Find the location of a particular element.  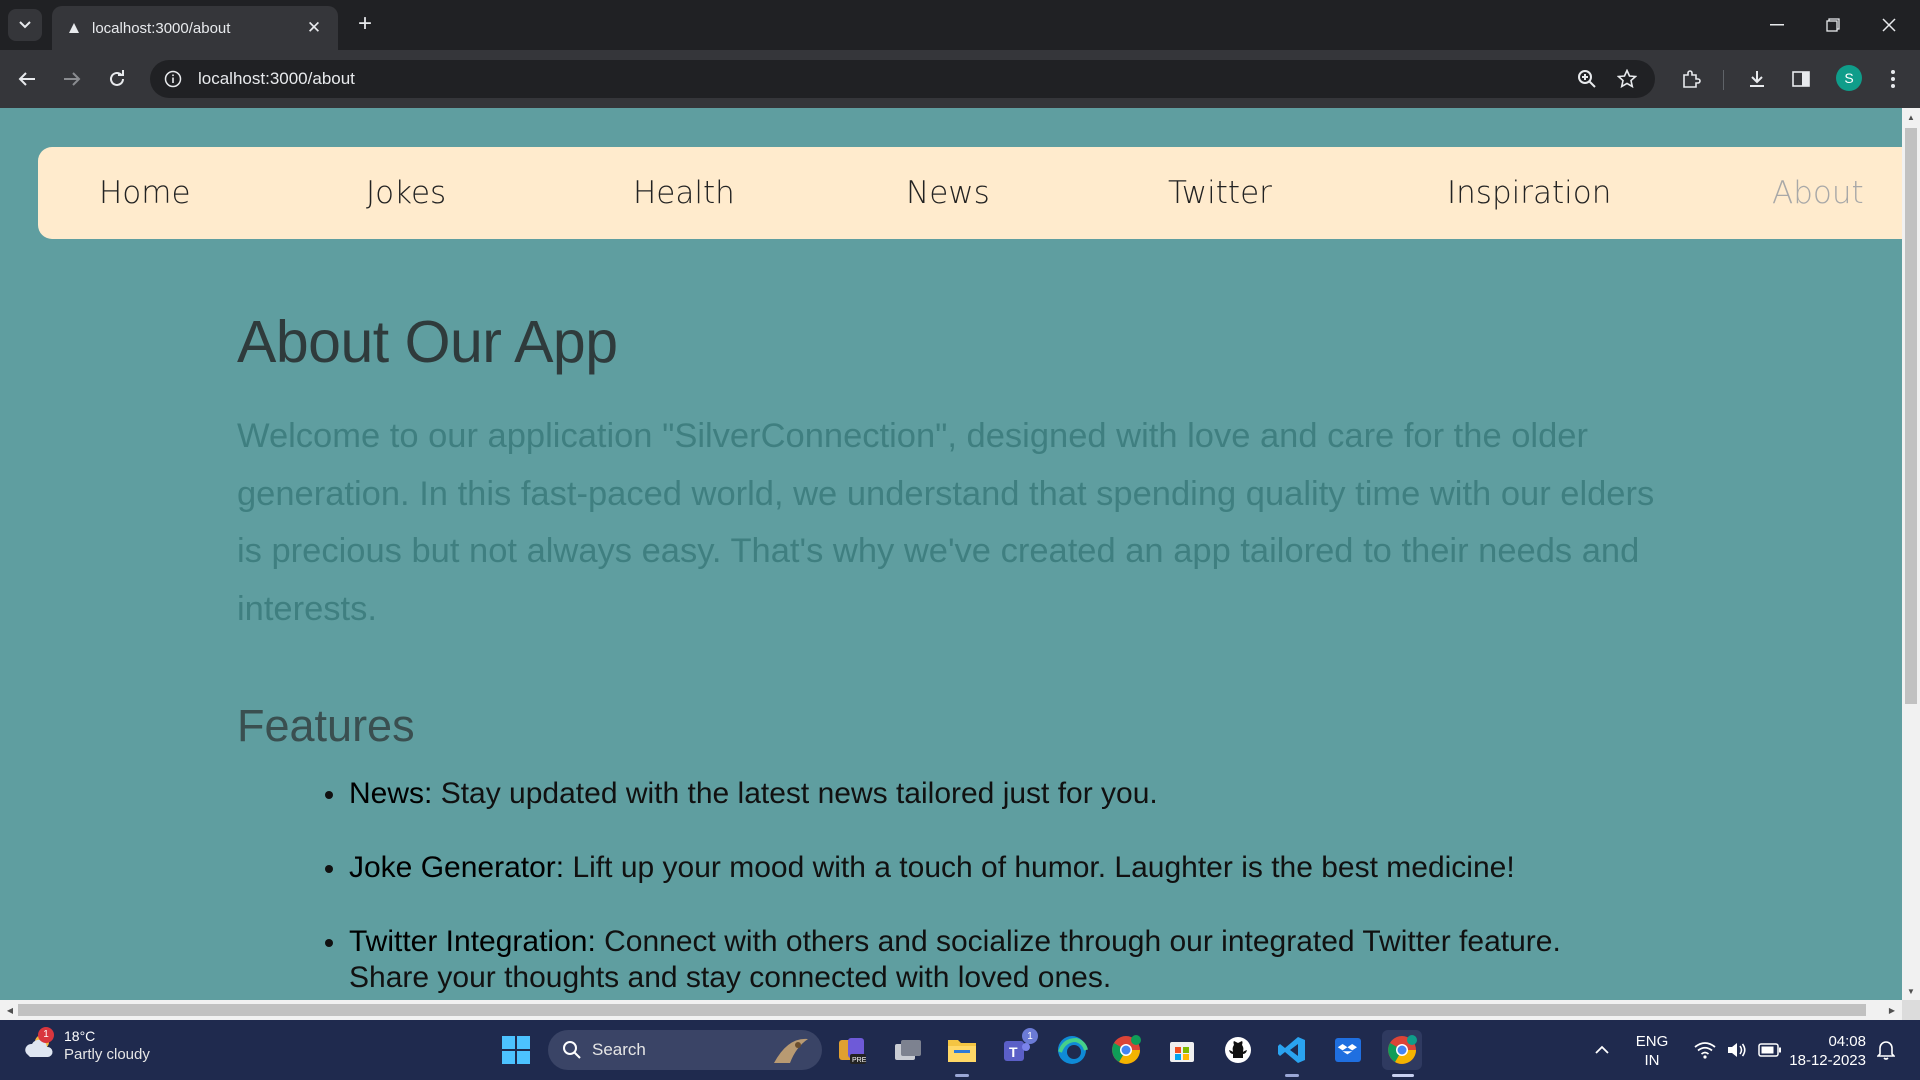

input-language-indicator: ENG IN is located at coordinates (1652, 1051).